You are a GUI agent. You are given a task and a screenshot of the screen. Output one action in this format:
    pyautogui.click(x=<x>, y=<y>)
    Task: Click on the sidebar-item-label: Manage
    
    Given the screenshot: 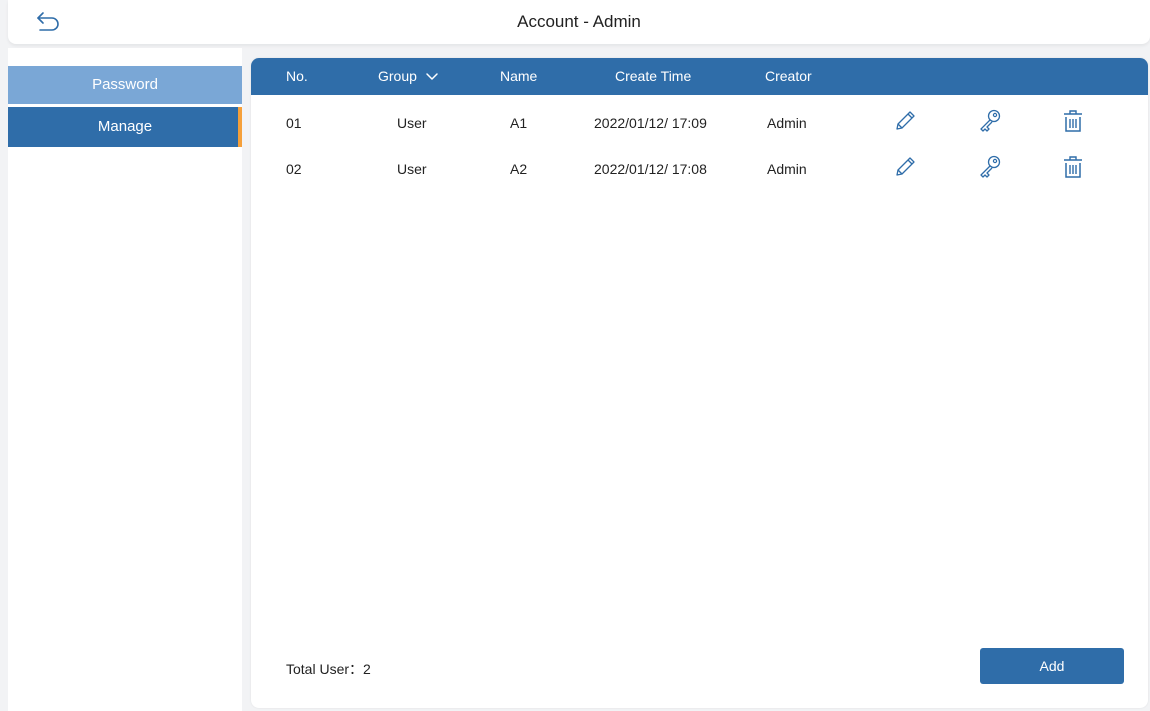 What is the action you would take?
    pyautogui.click(x=125, y=126)
    